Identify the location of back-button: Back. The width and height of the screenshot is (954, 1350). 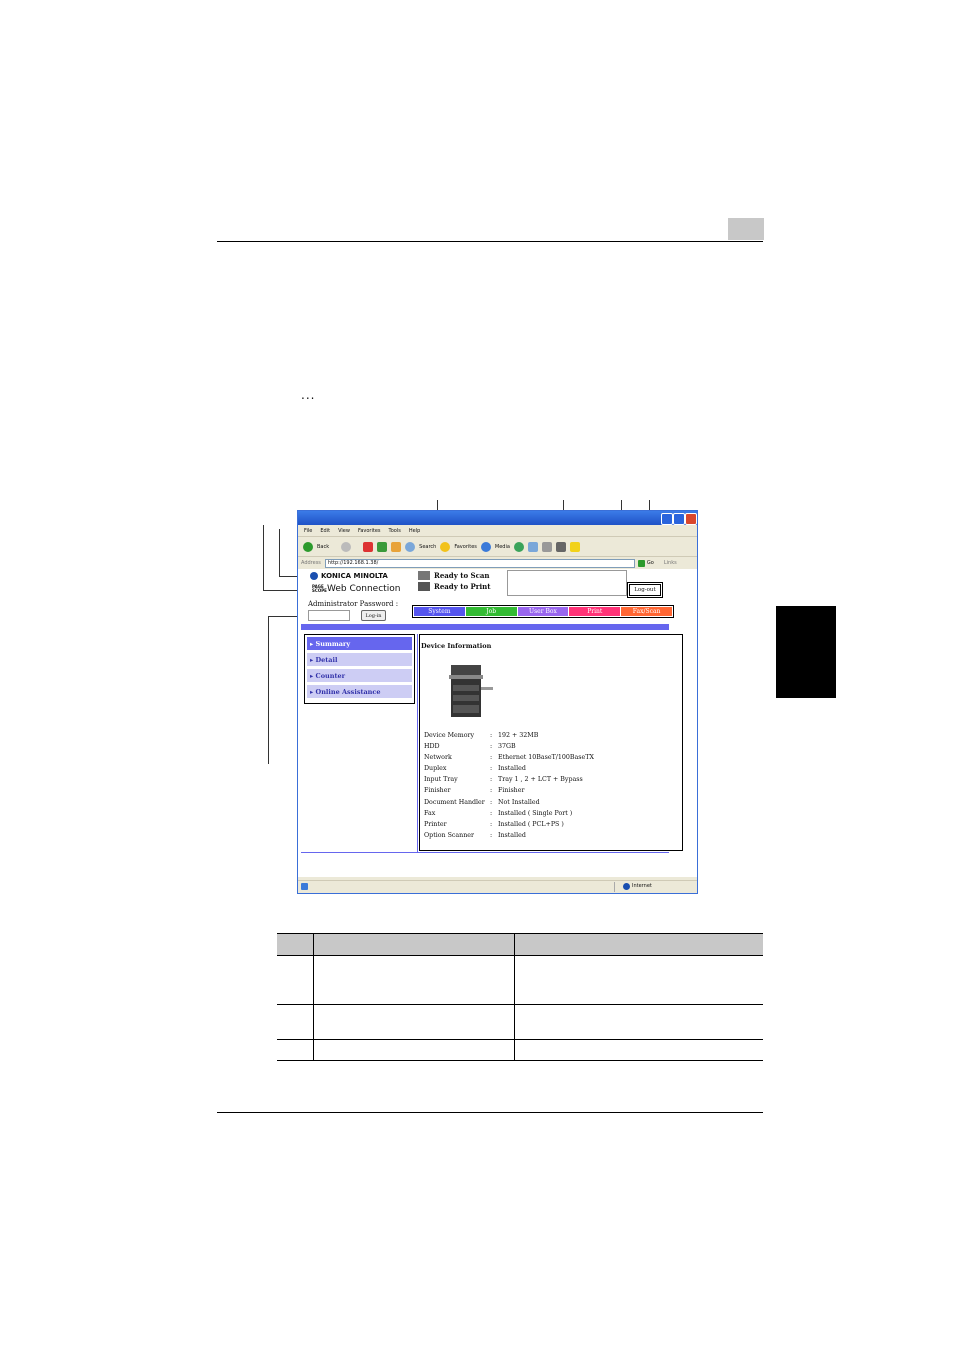
(323, 547).